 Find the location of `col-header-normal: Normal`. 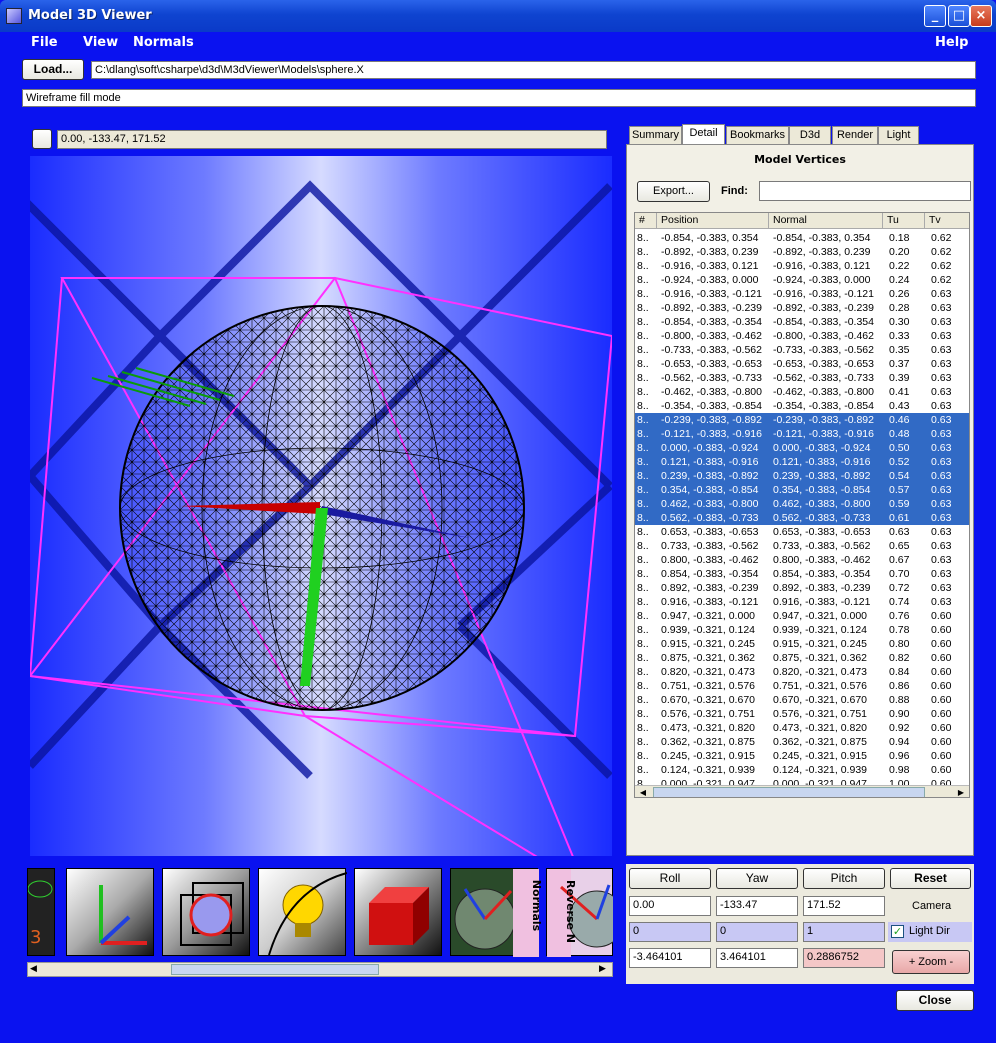

col-header-normal: Normal is located at coordinates (826, 221).